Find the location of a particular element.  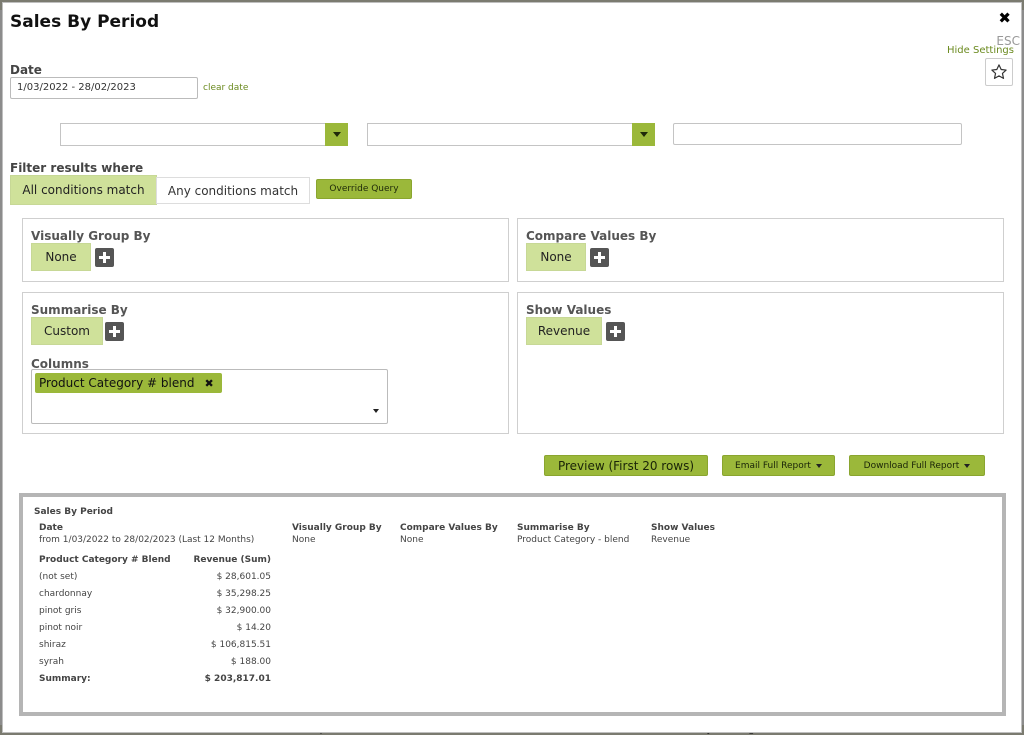

table-cell: $ 28,601.05 is located at coordinates (243, 576).